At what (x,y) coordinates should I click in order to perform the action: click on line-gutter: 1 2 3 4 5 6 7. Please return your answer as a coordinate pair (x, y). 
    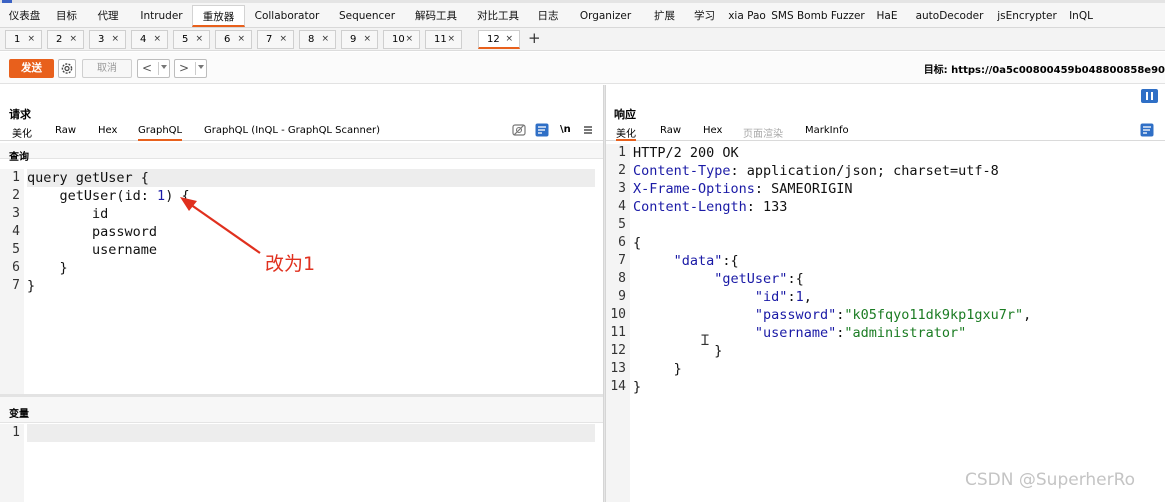
    Looking at the image, I should click on (12, 281).